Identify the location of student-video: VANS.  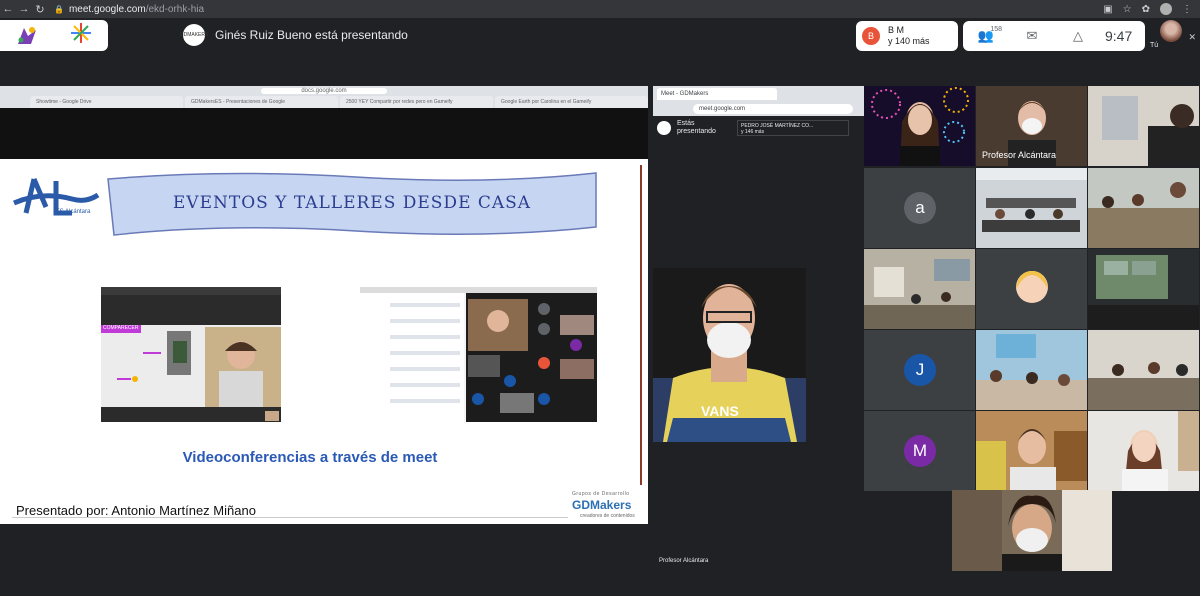
(729, 355).